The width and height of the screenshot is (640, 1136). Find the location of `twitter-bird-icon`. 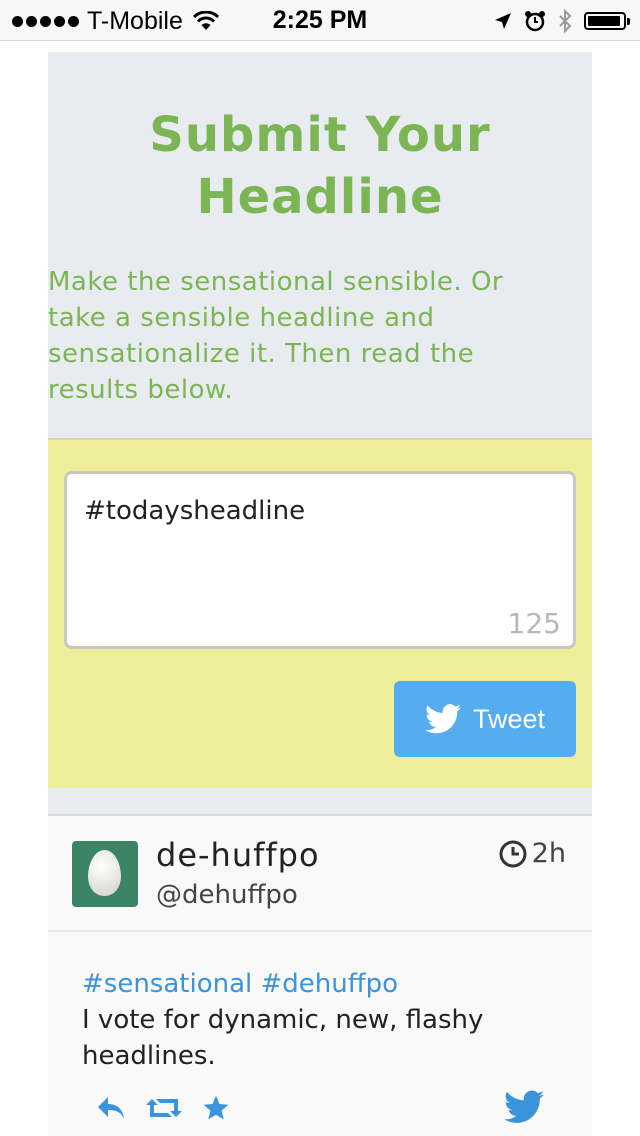

twitter-bird-icon is located at coordinates (442, 719).